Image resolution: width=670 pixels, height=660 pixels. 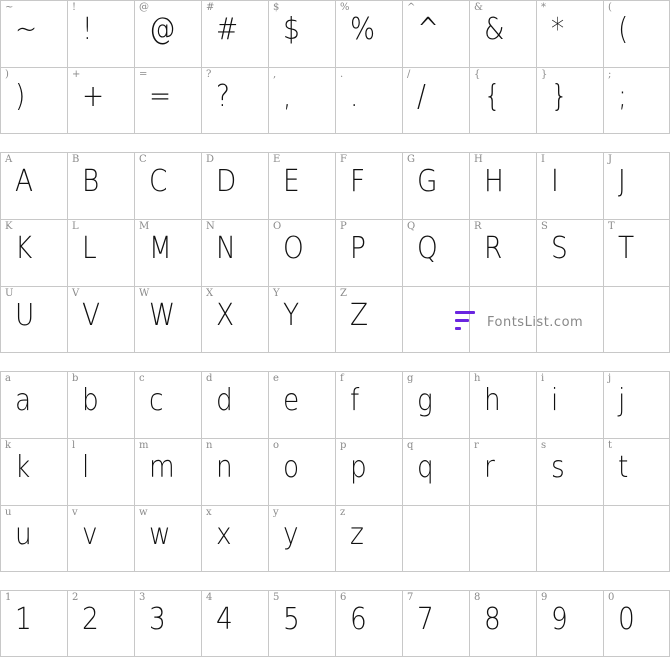 I want to click on glyph-cell: 22, so click(x=100, y=623).